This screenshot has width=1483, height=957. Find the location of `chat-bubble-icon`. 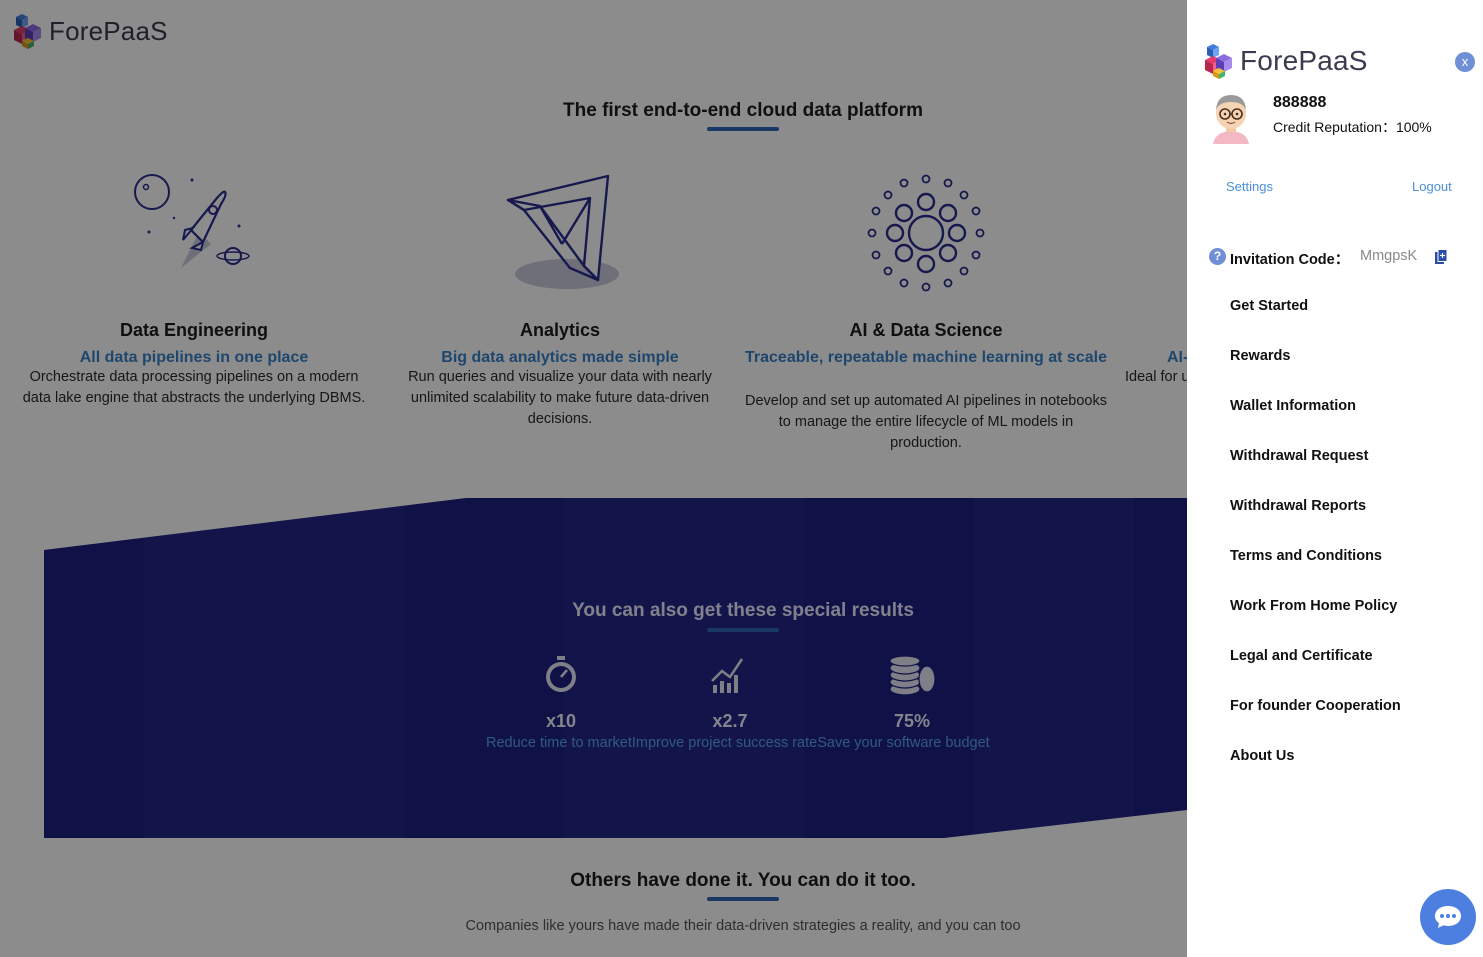

chat-bubble-icon is located at coordinates (1448, 917).